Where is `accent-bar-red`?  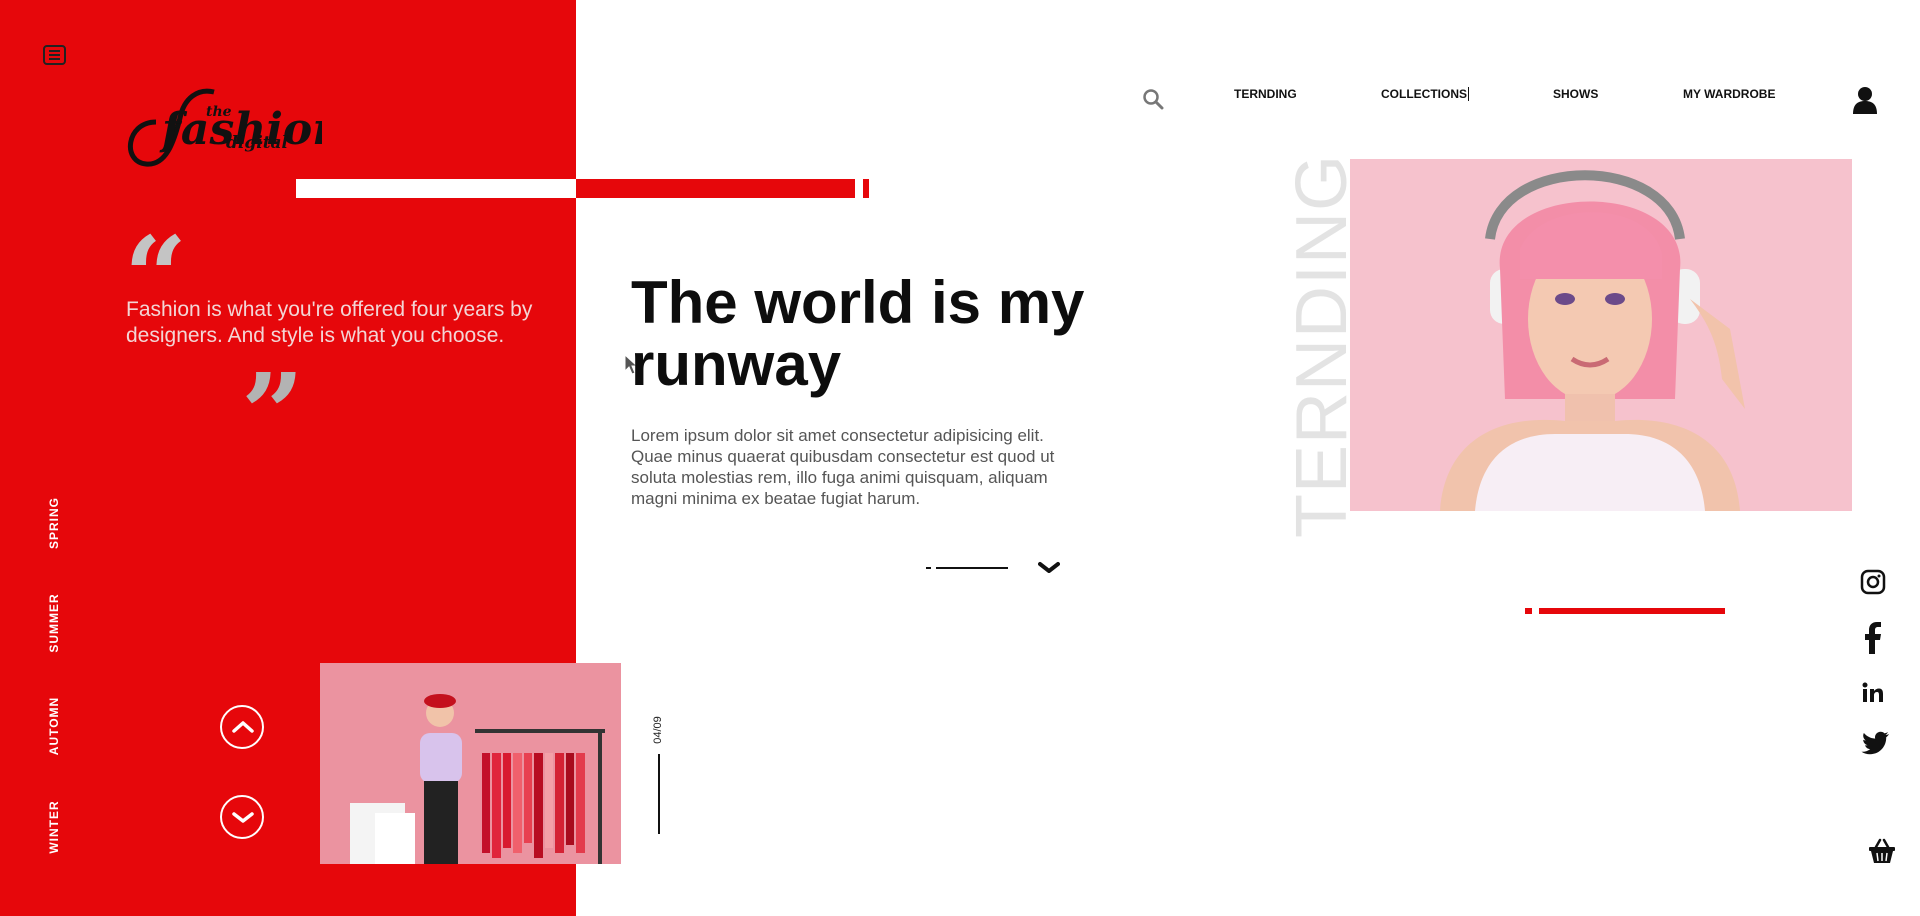 accent-bar-red is located at coordinates (715, 188).